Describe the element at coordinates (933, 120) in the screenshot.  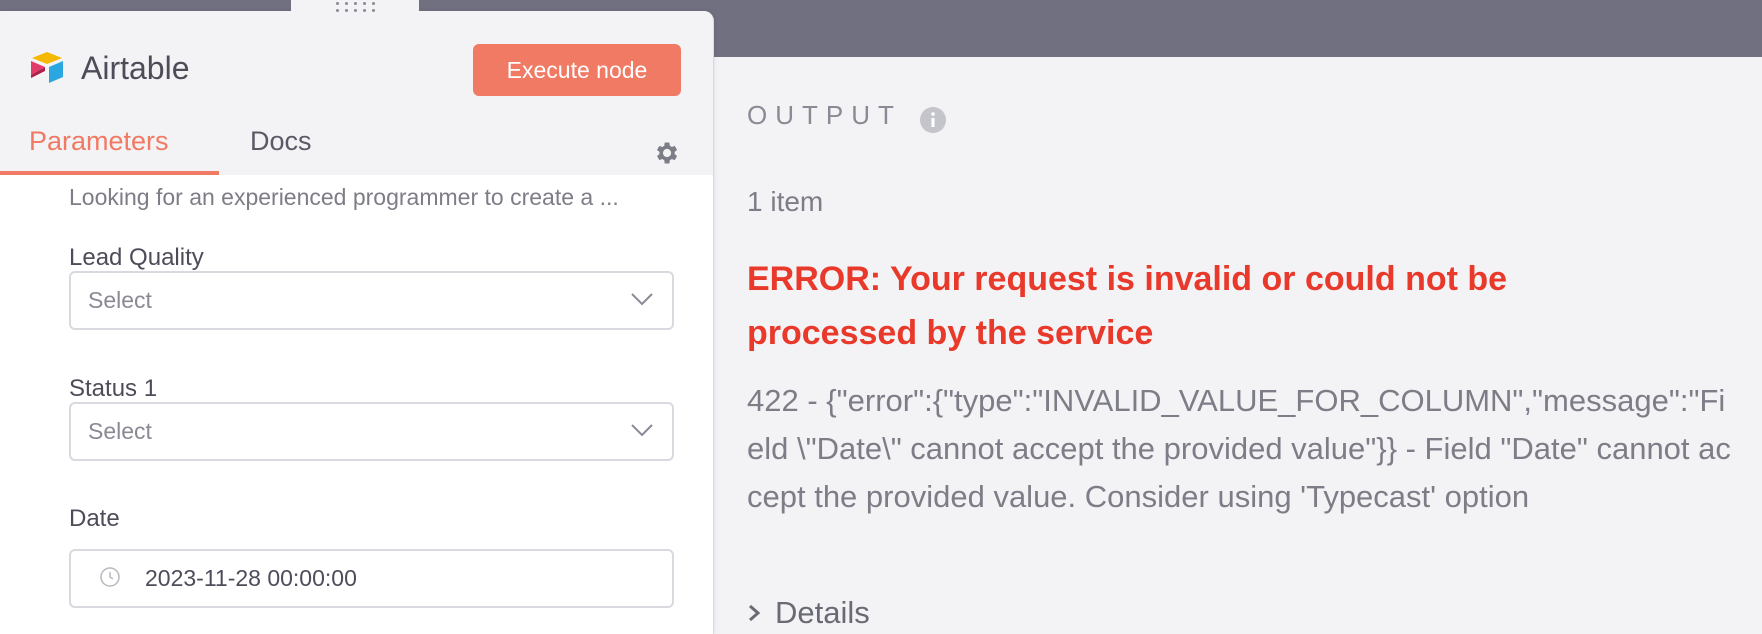
I see `info-icon` at that location.